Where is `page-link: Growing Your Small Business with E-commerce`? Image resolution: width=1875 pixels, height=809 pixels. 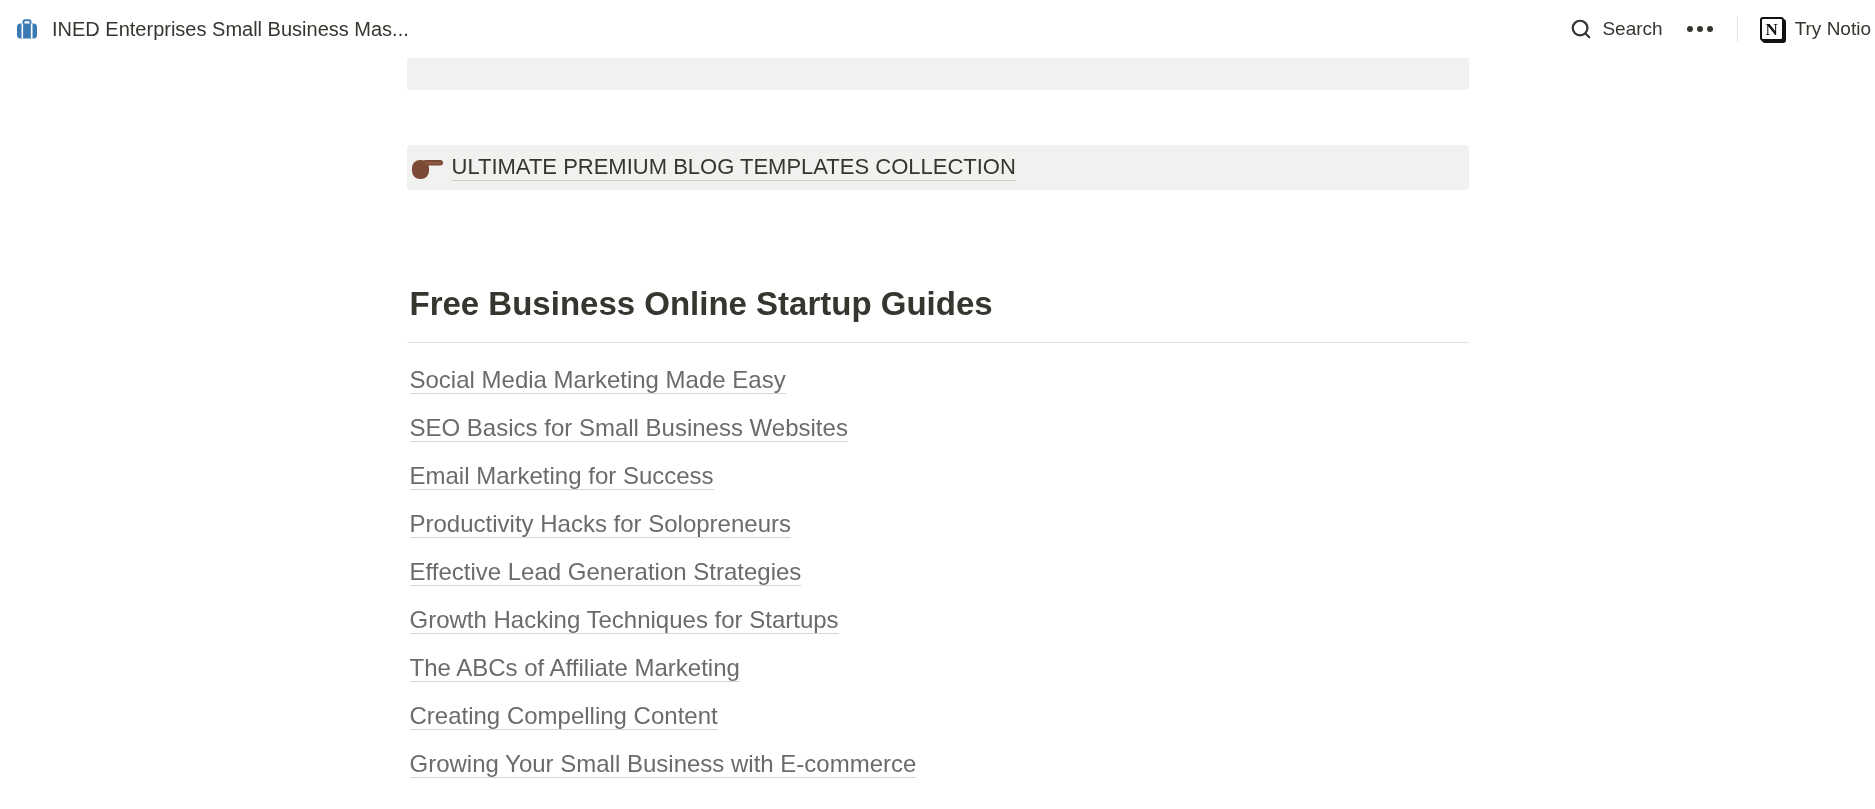
page-link: Growing Your Small Business with E-commerce is located at coordinates (663, 764).